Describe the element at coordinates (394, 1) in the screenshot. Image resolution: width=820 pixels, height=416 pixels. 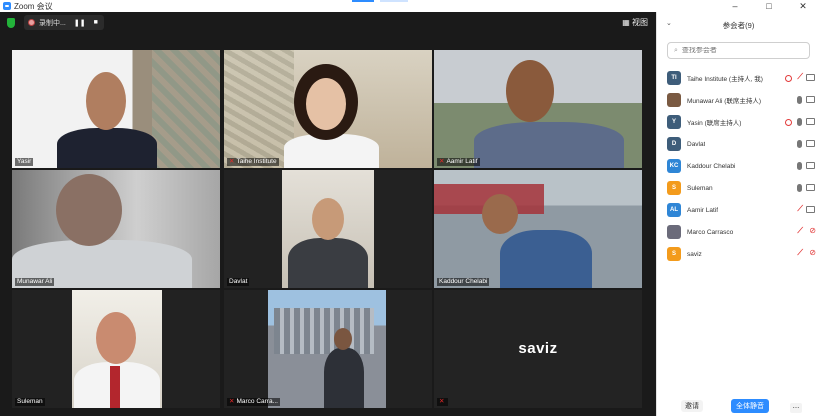
I see `top-accent-light` at that location.